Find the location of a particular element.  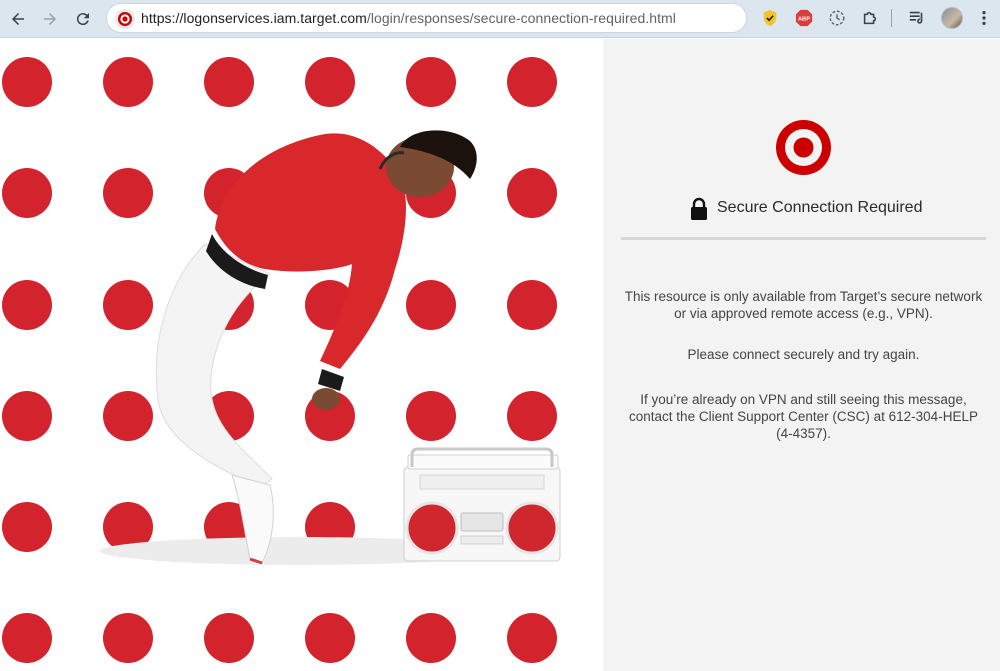

puzzle-icon is located at coordinates (870, 18).